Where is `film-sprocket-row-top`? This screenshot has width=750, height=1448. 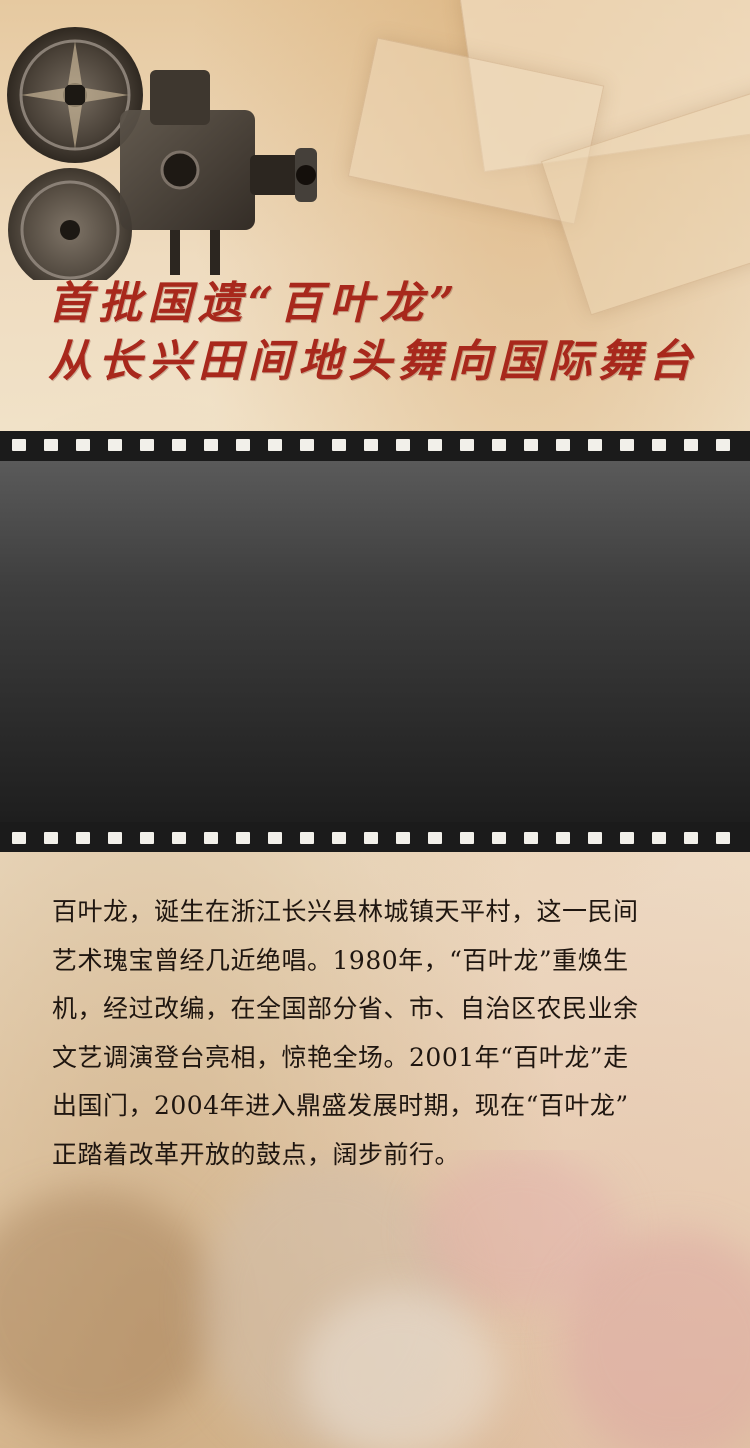 film-sprocket-row-top is located at coordinates (375, 445).